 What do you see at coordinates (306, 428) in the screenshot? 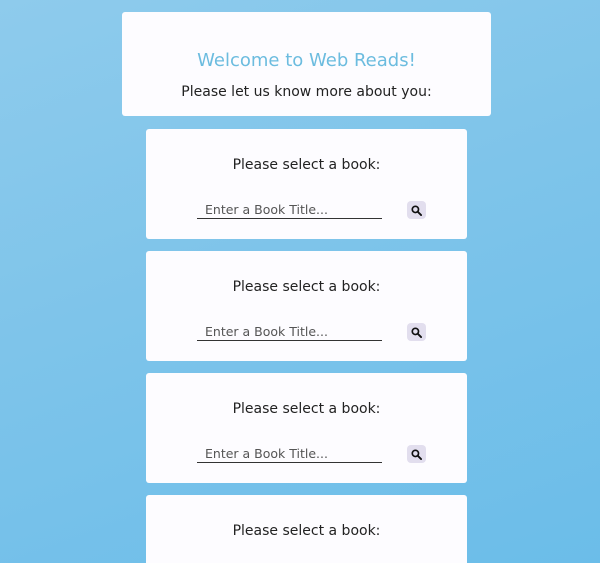
I see `book-select-card-3: Please select a book:` at bounding box center [306, 428].